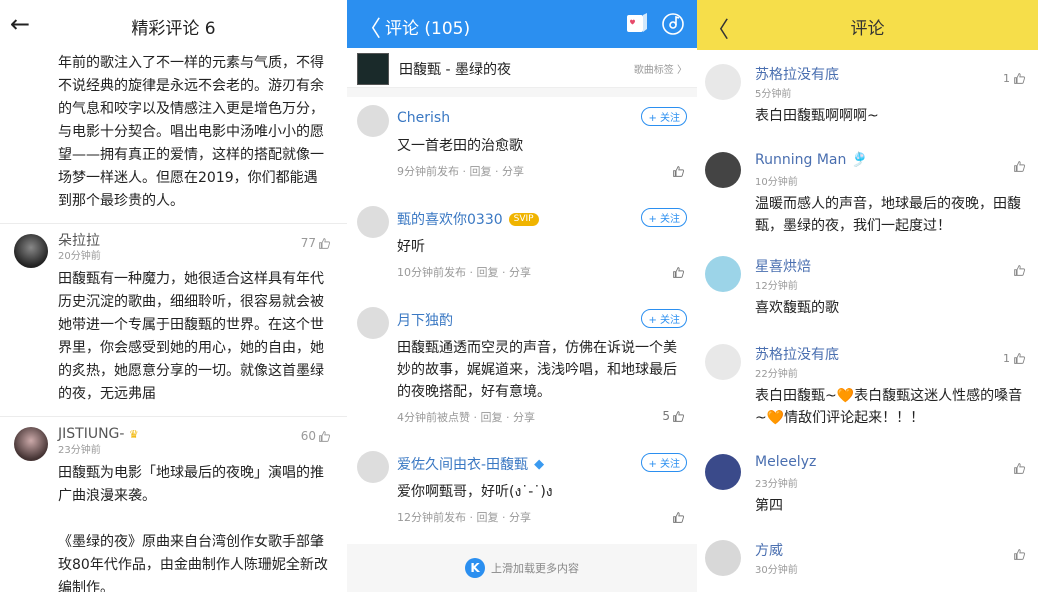 The width and height of the screenshot is (1038, 592). What do you see at coordinates (373, 69) in the screenshot?
I see `album-cover` at bounding box center [373, 69].